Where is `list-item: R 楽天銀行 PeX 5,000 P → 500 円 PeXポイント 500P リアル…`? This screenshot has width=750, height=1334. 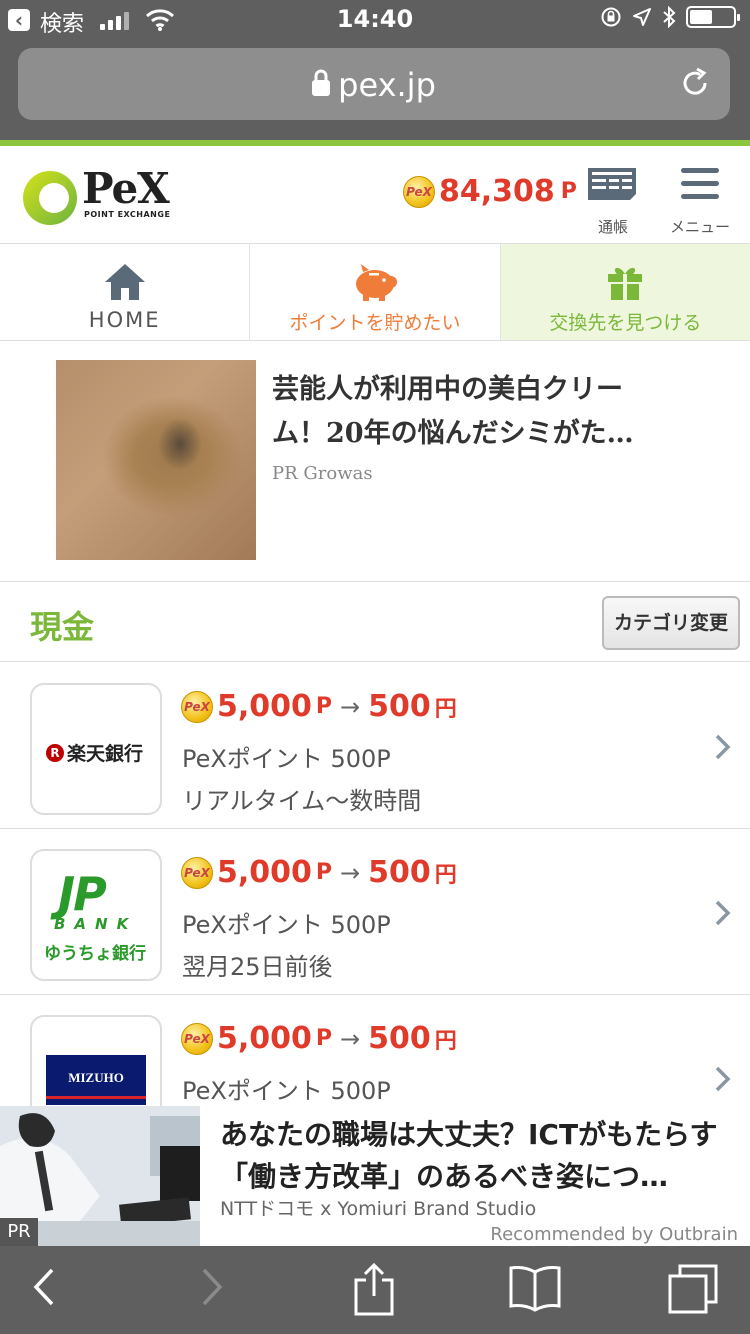 list-item: R 楽天銀行 PeX 5,000 P → 500 円 PeXポイント 500P リアル… is located at coordinates (375, 746).